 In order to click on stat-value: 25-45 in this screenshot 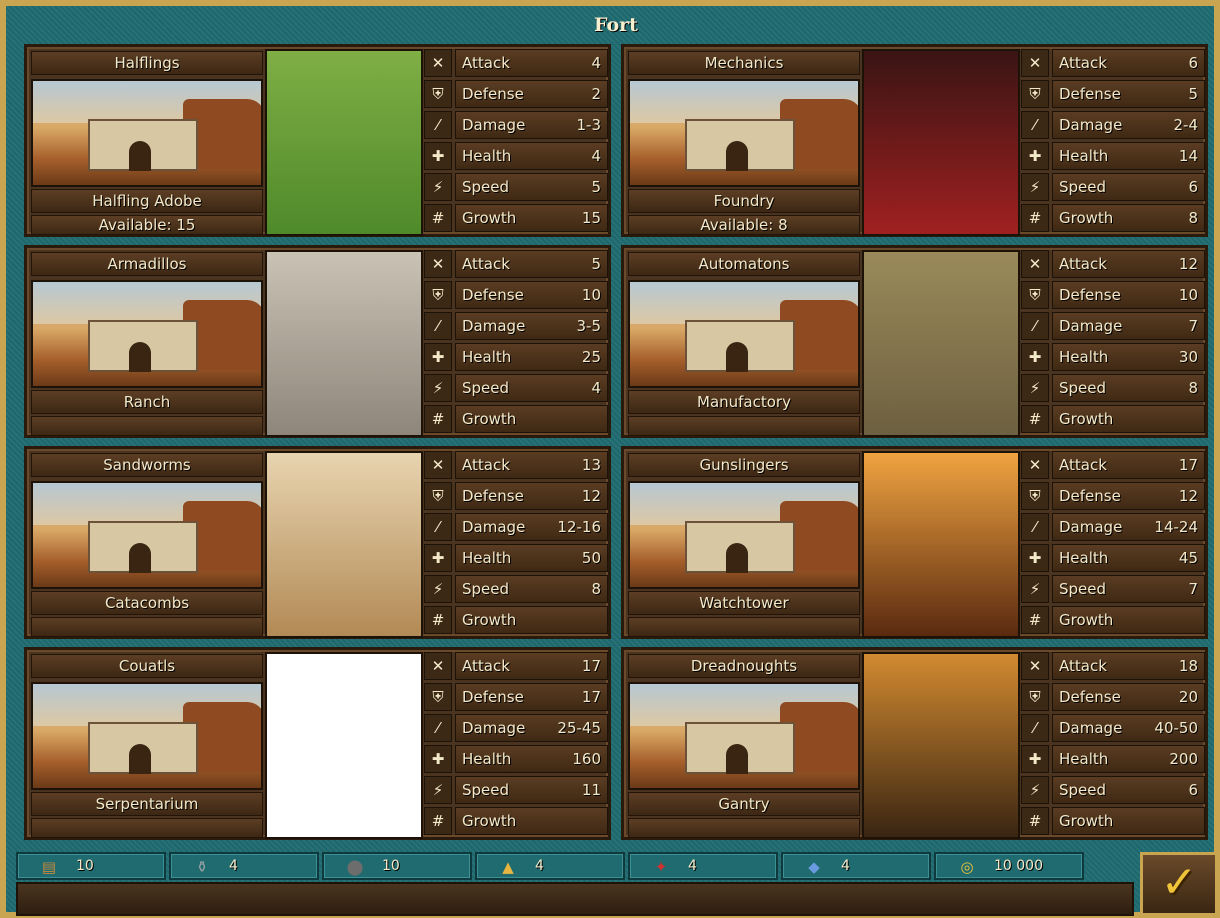, I will do `click(579, 728)`.